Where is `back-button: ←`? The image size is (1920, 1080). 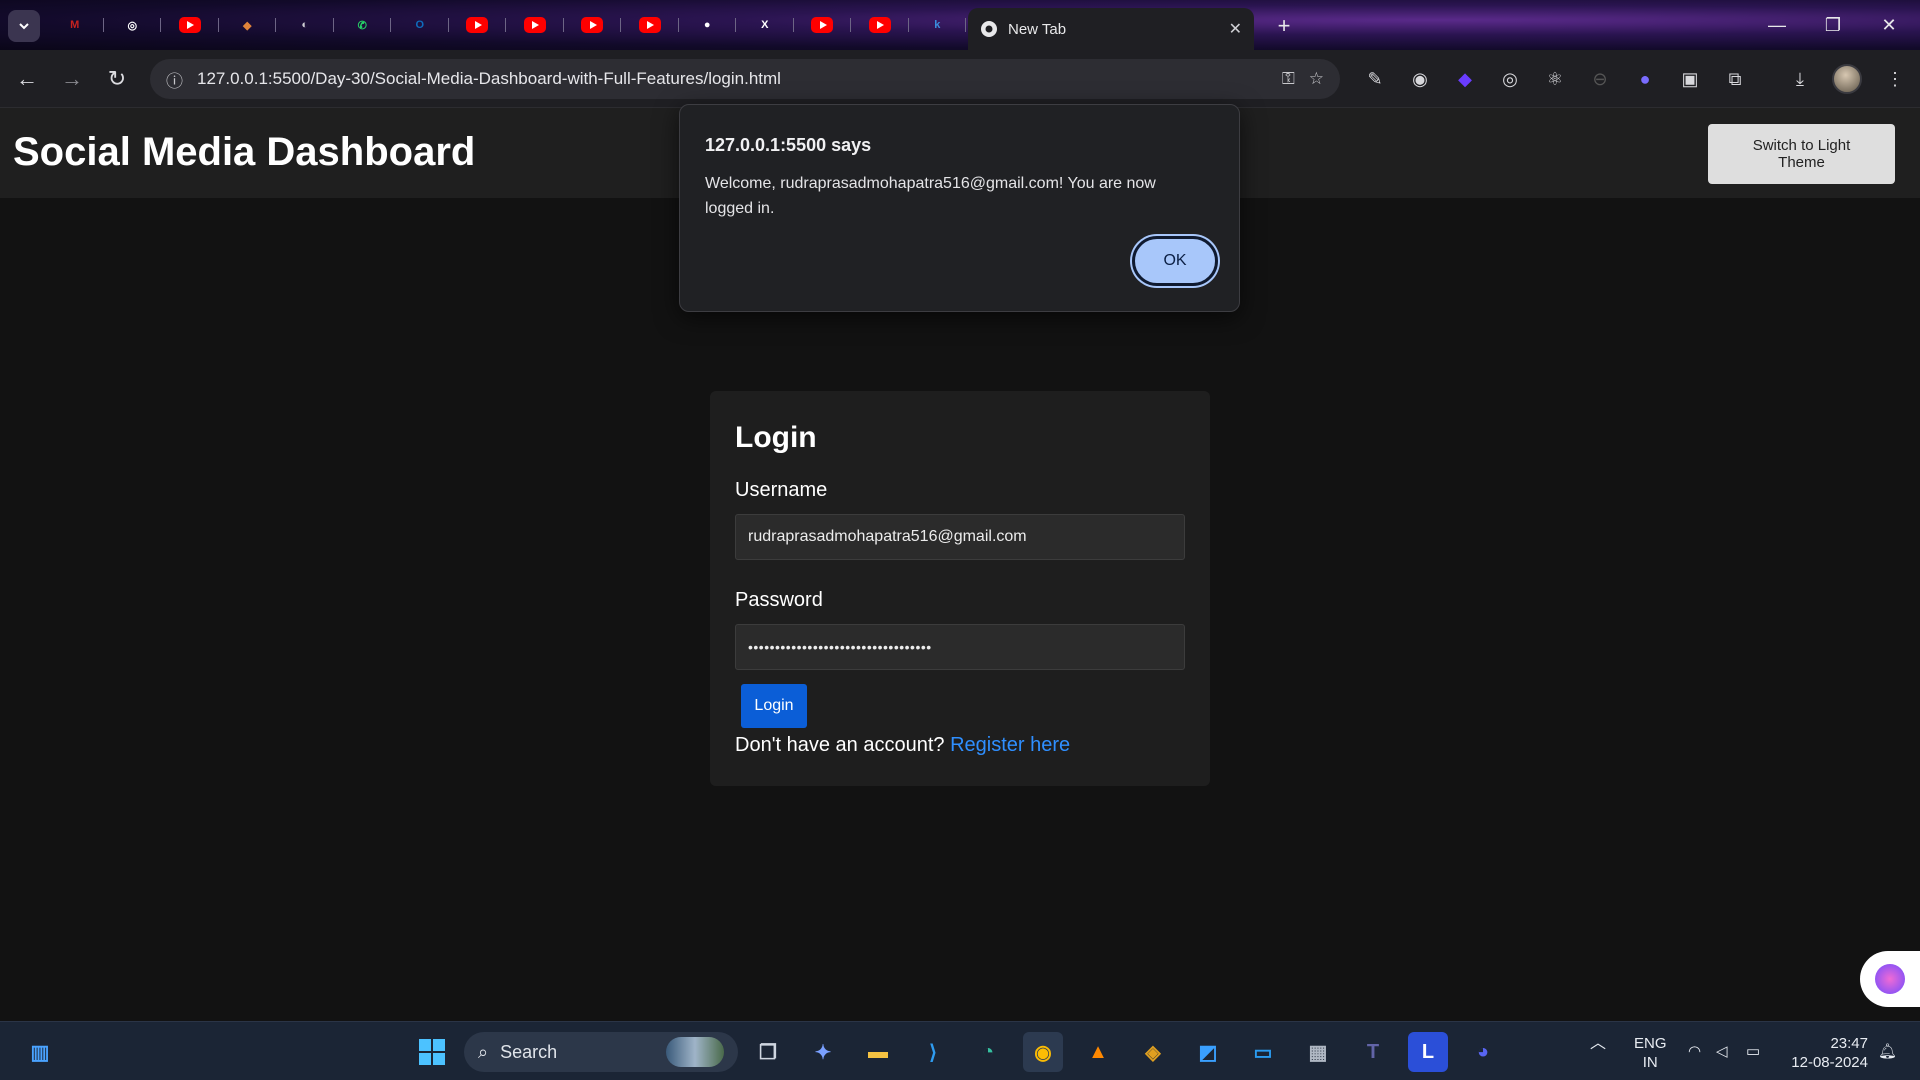 back-button: ← is located at coordinates (27, 79).